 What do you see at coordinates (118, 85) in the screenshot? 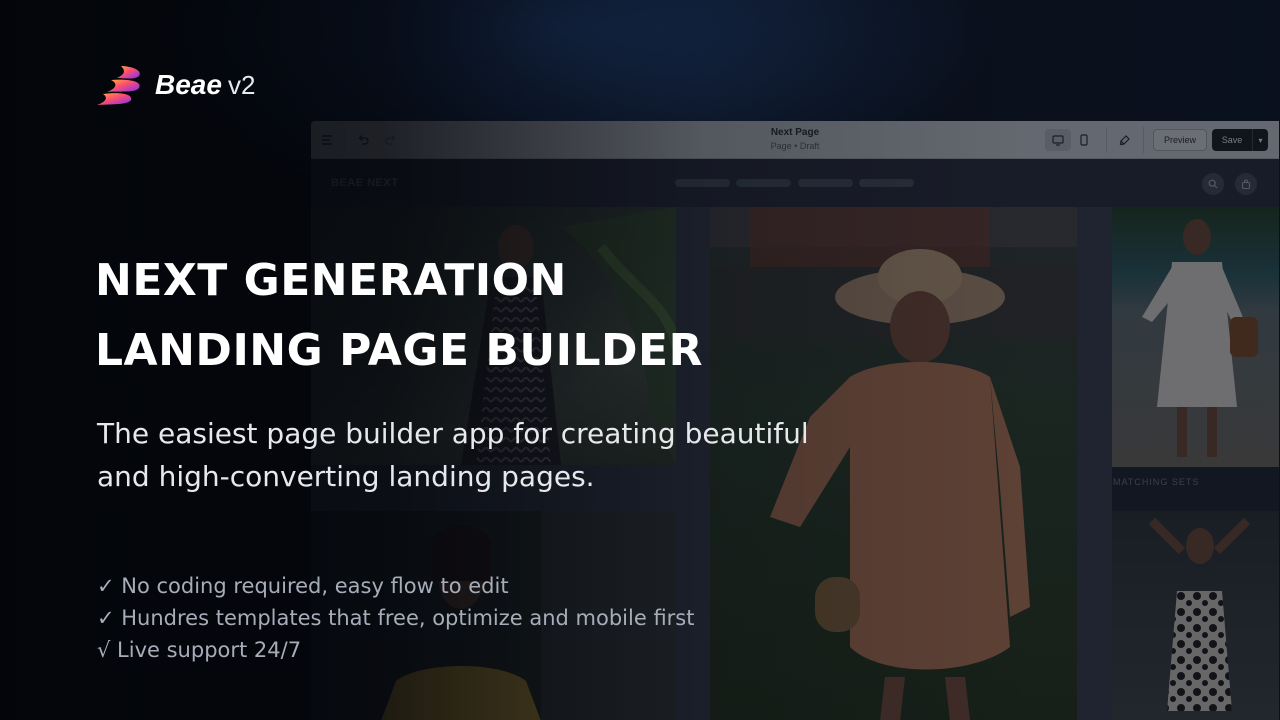
I see `beae-flame-logo` at bounding box center [118, 85].